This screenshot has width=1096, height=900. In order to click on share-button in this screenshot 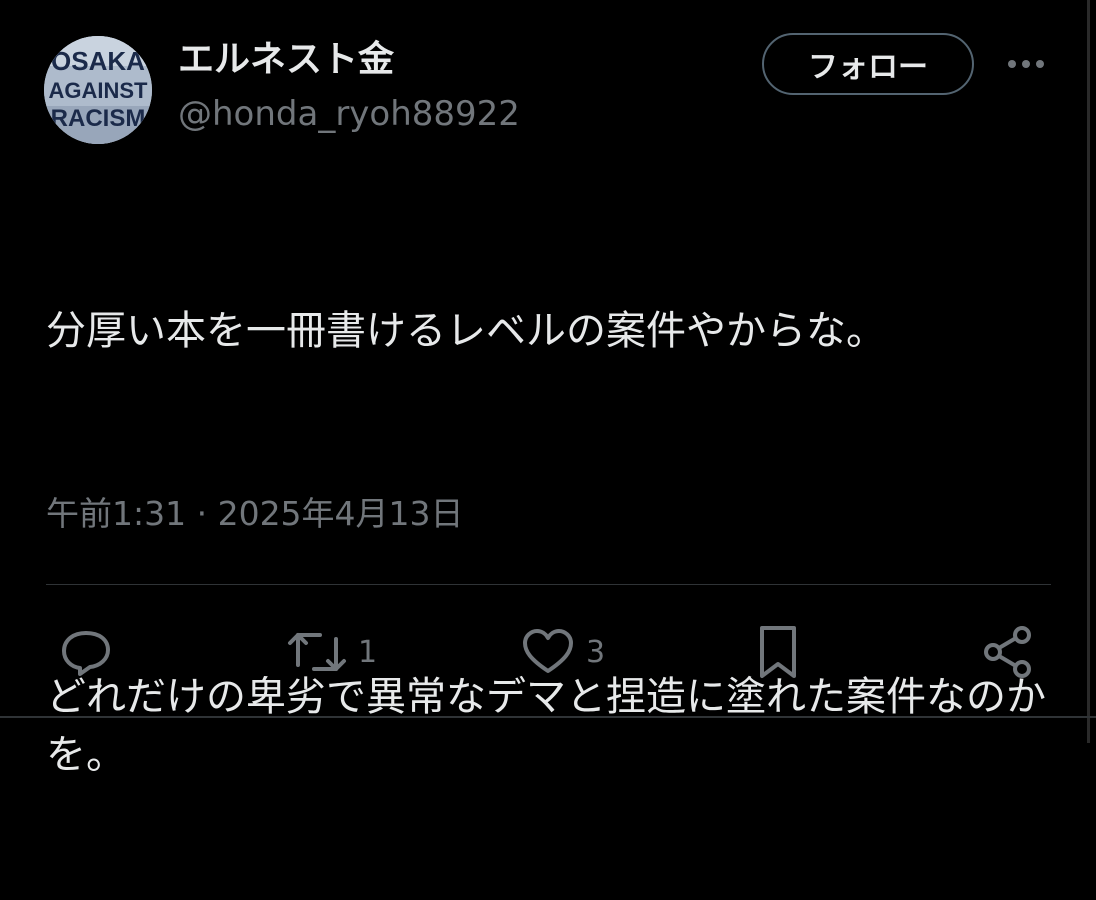, I will do `click(1008, 652)`.